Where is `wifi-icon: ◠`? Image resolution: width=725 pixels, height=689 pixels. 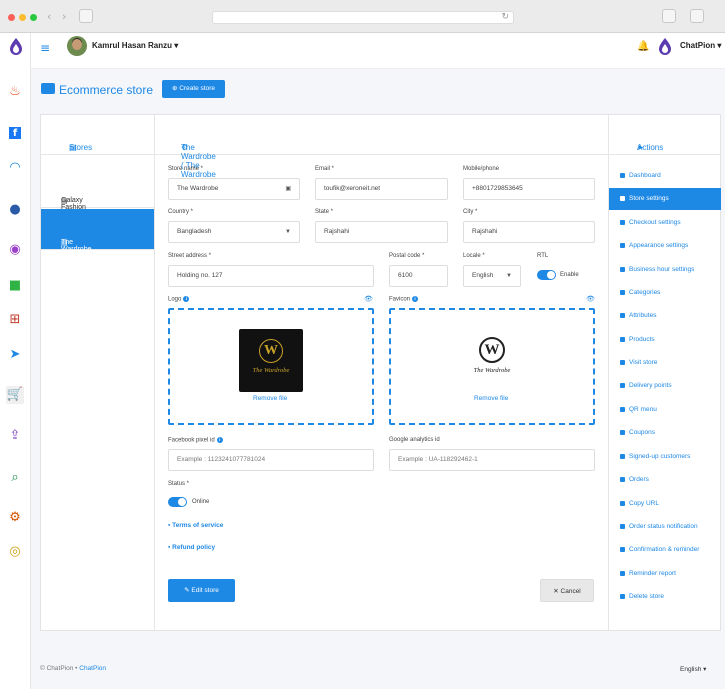 wifi-icon: ◠ is located at coordinates (15, 168).